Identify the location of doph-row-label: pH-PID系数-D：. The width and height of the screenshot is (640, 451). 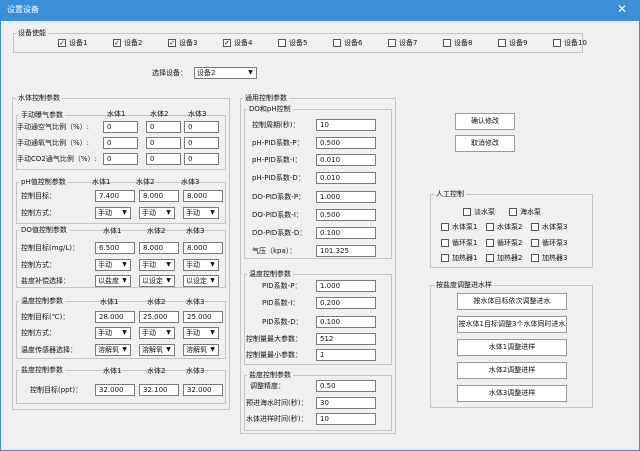
(278, 178).